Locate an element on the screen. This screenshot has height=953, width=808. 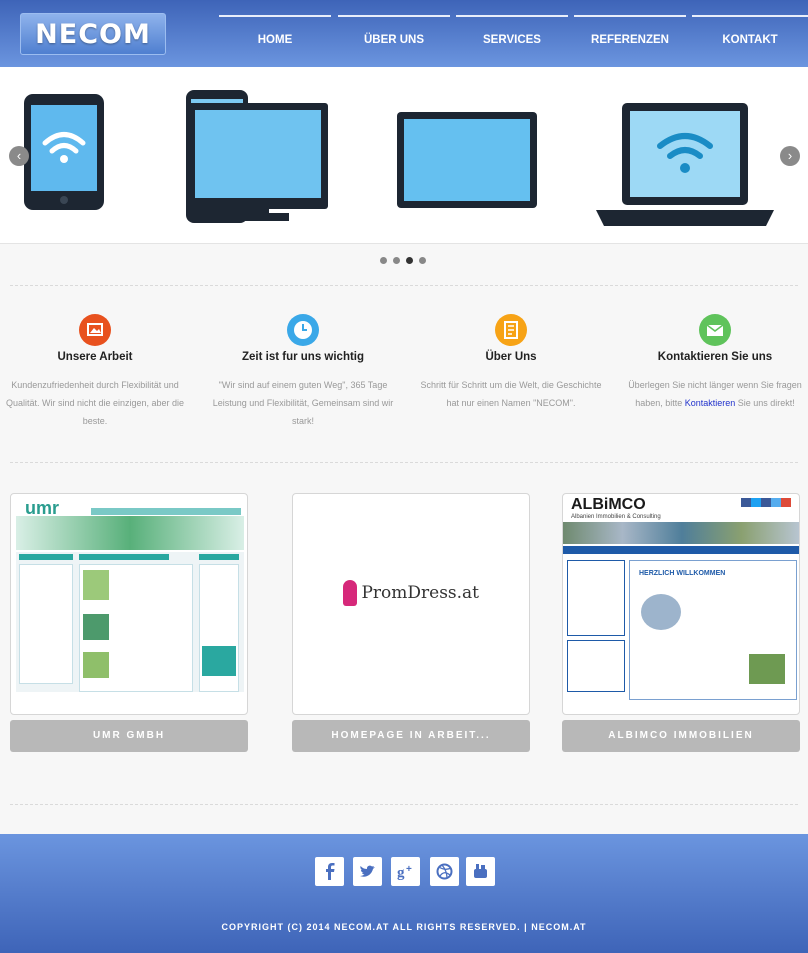
feature-text-after: Sie uns direkt! is located at coordinates (765, 403).